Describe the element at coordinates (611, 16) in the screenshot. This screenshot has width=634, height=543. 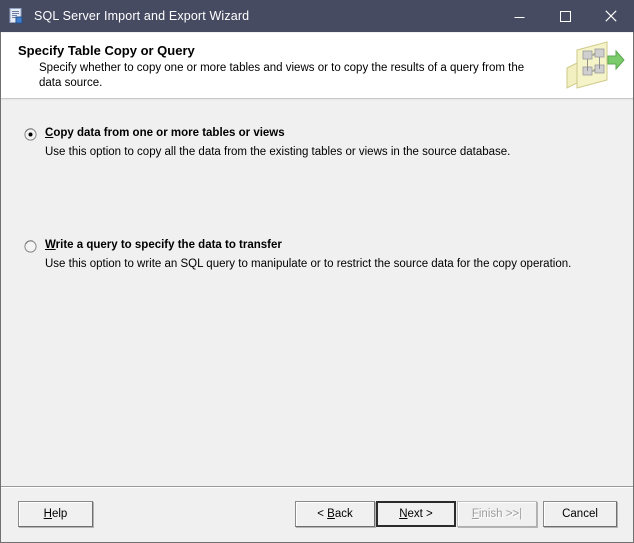
I see `close-icon` at that location.